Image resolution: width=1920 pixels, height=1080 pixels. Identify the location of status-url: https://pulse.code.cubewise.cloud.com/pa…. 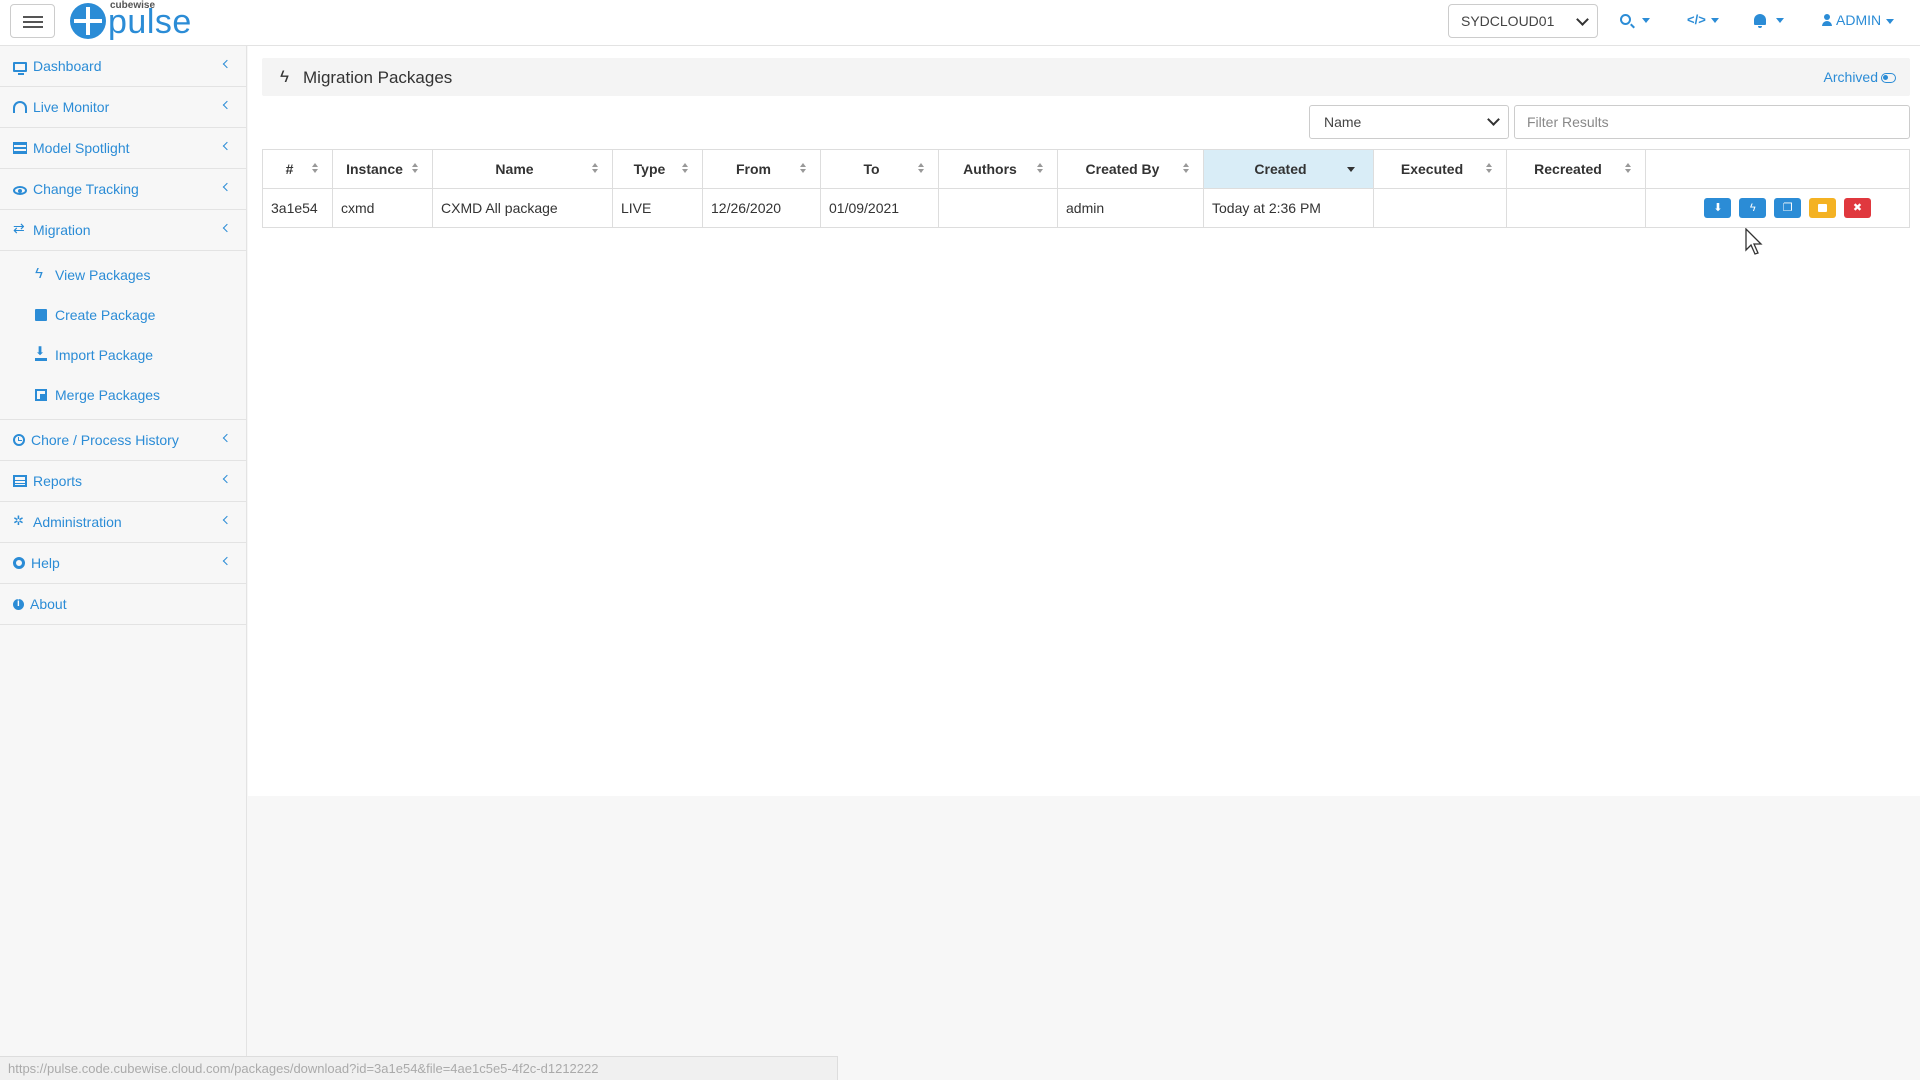
(303, 1068).